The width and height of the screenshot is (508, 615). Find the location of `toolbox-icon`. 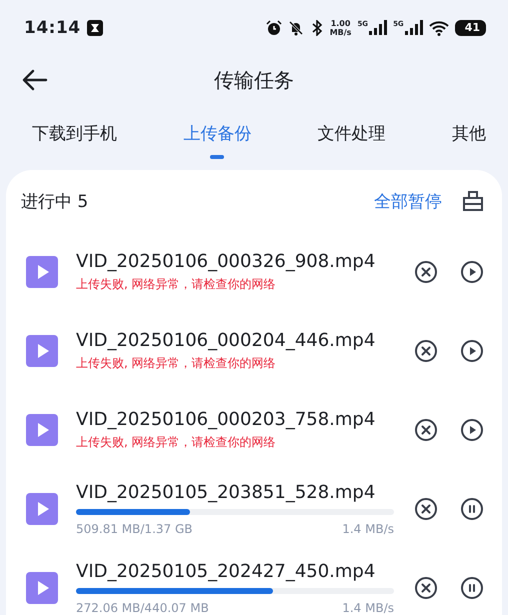

toolbox-icon is located at coordinates (473, 201).